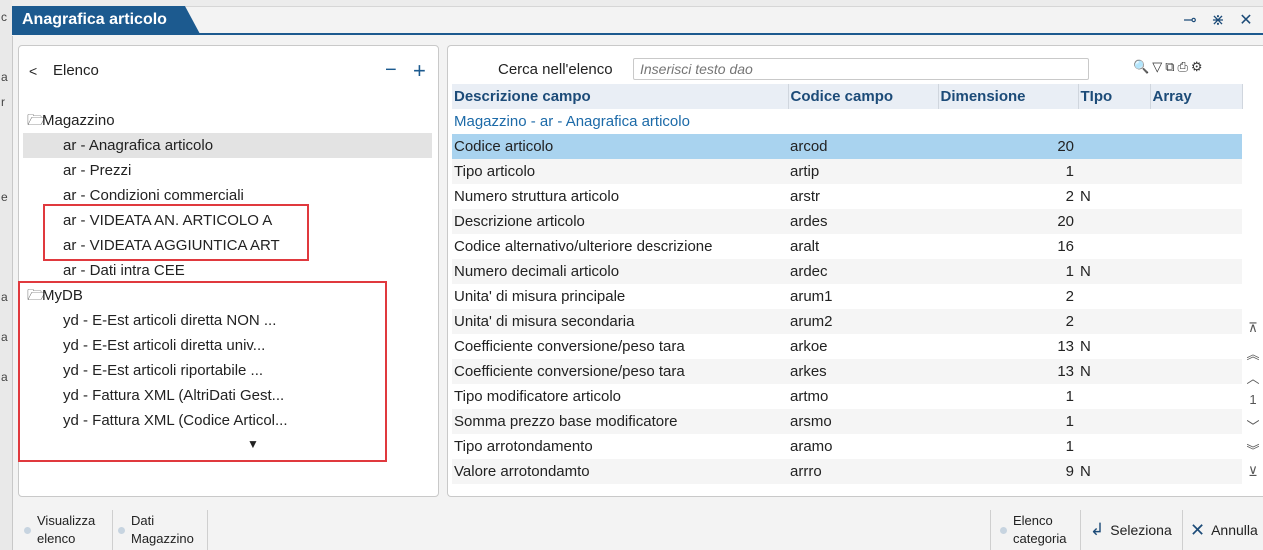 The image size is (1263, 550). I want to click on tree-item: ar - Prezzi, so click(227, 170).